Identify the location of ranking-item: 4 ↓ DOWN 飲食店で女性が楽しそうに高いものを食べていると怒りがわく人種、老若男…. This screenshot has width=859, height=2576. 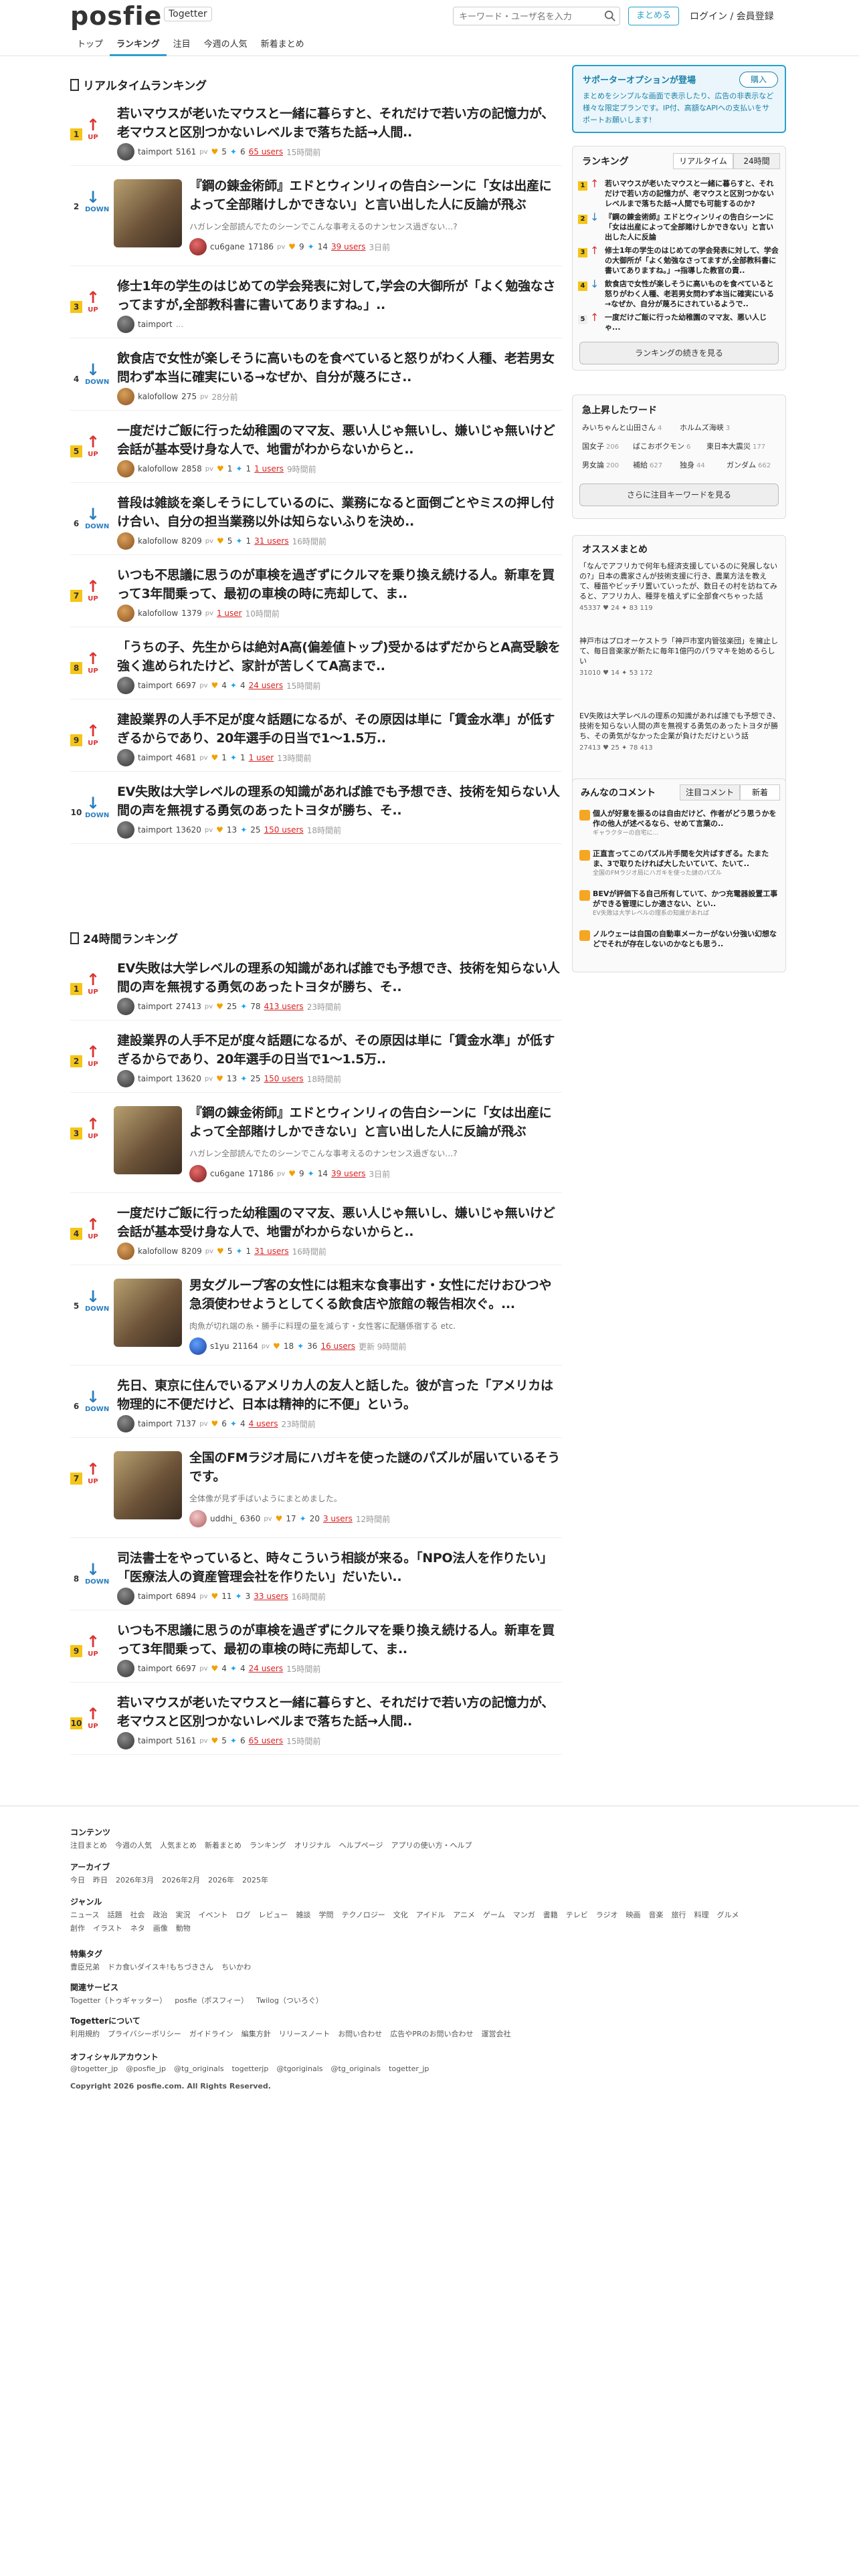
(316, 375).